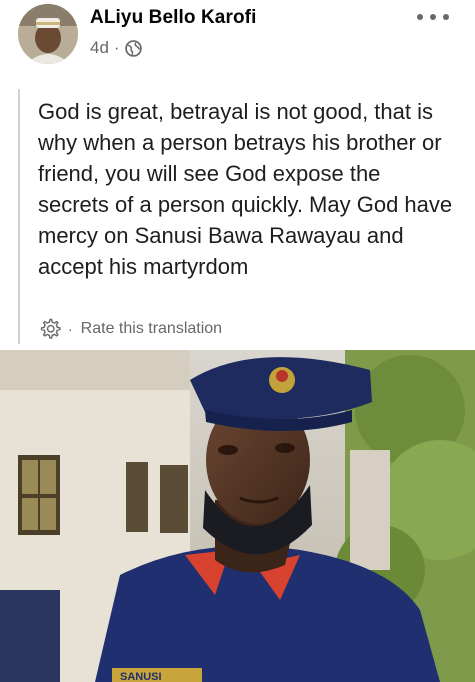  I want to click on post-meta: 4d ·, so click(116, 48).